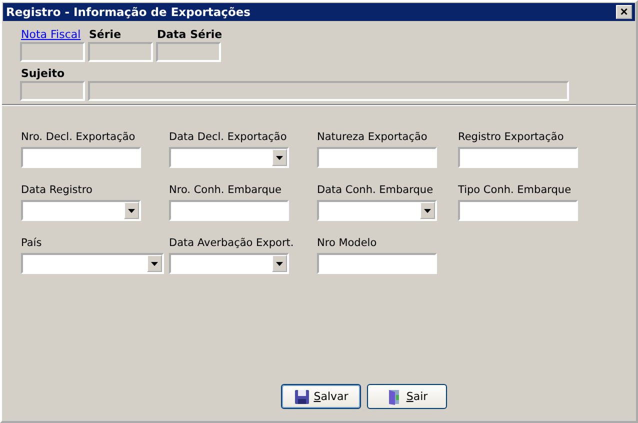 The image size is (638, 423). Describe the element at coordinates (189, 35) in the screenshot. I see `field-label: Data Série` at that location.